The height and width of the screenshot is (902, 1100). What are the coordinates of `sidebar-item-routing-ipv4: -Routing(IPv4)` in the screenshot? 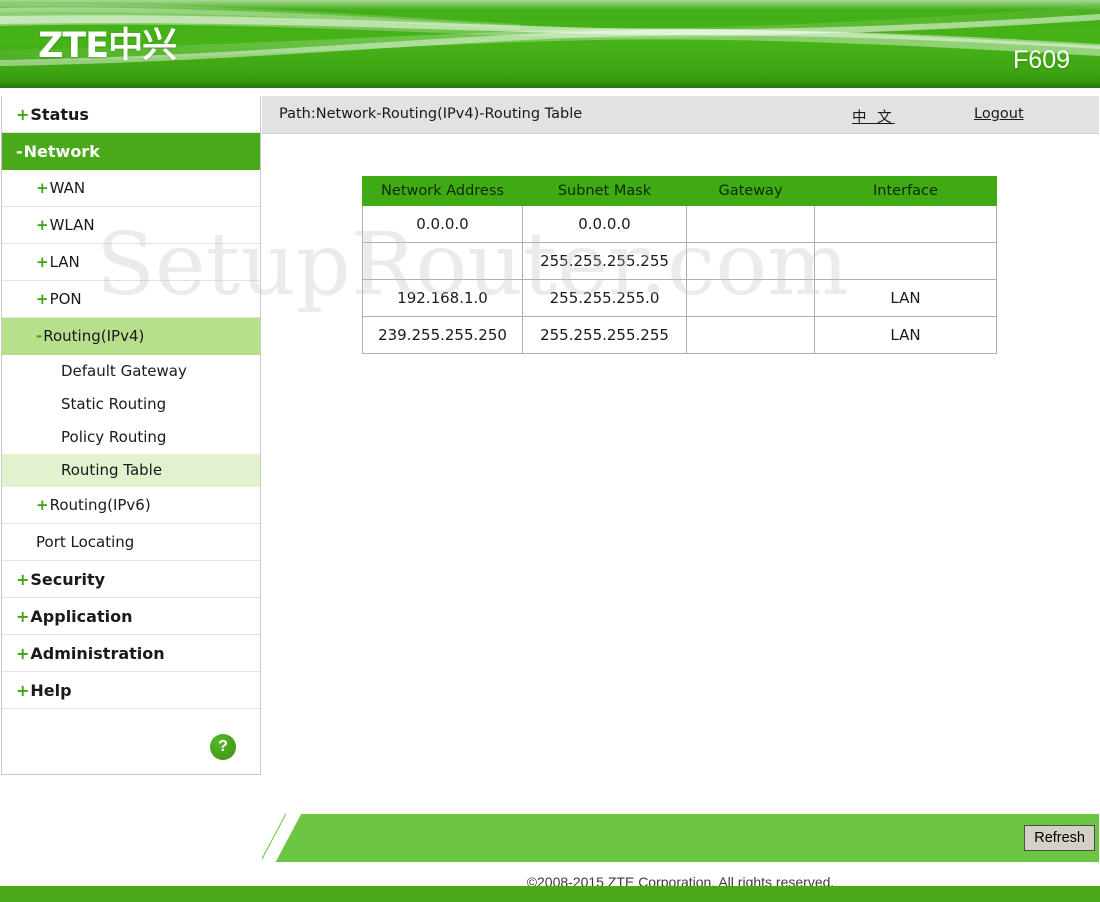 It's located at (131, 336).